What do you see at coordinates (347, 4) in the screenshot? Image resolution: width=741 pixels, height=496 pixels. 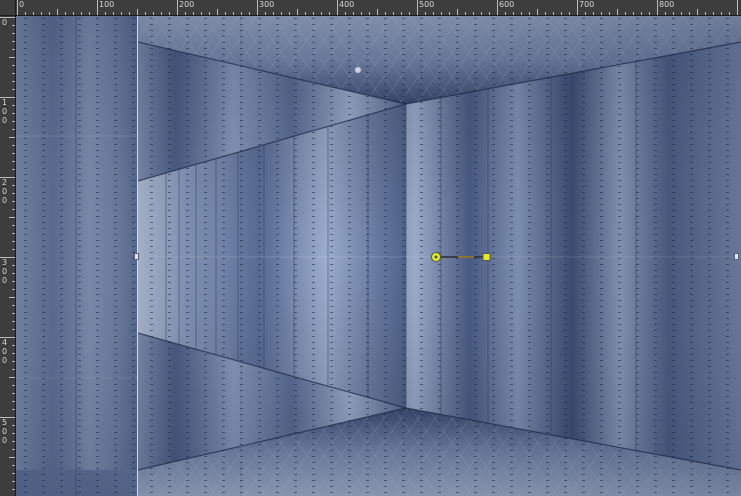 I see `ruler-label-h: 400` at bounding box center [347, 4].